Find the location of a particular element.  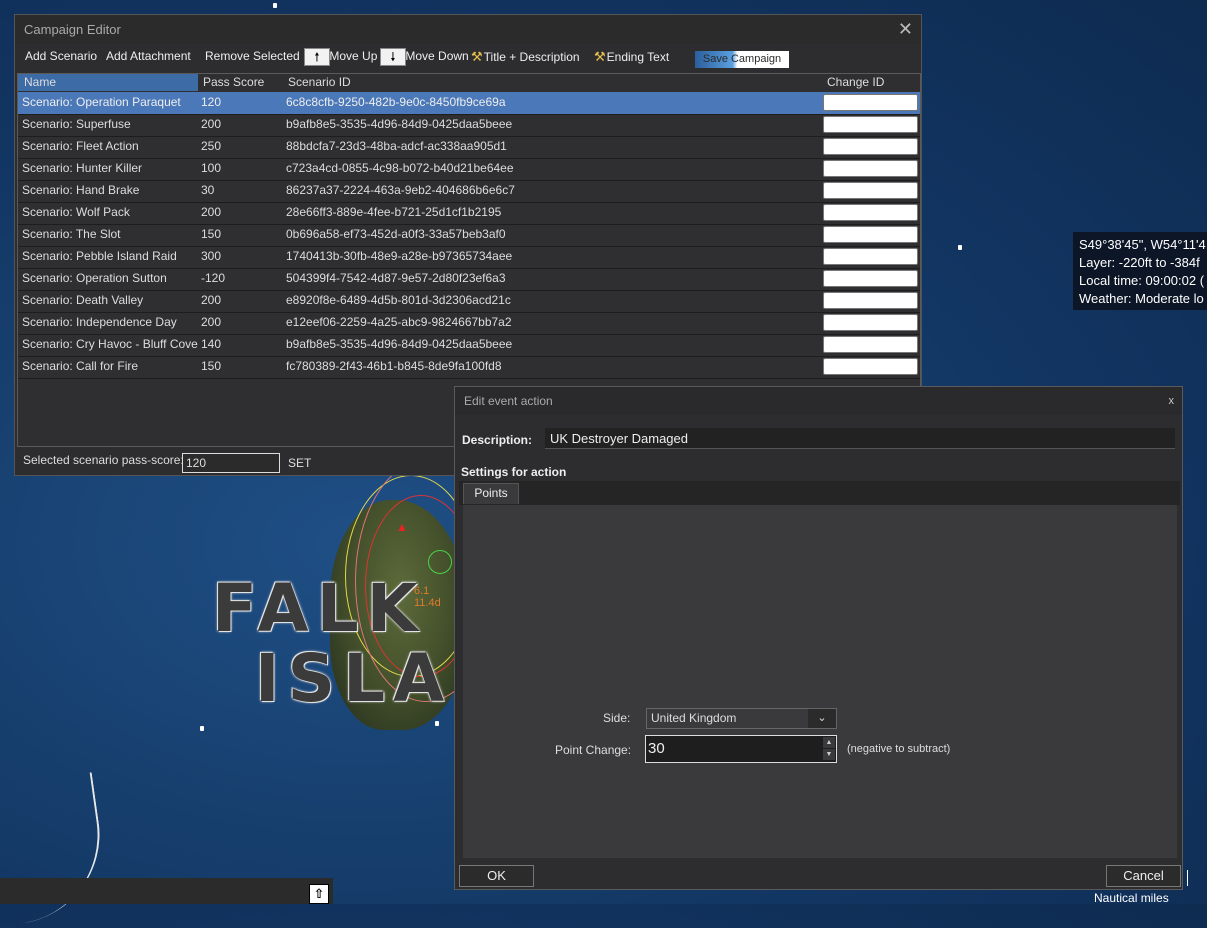

column-header-pass-score: Pass Score is located at coordinates (233, 82).